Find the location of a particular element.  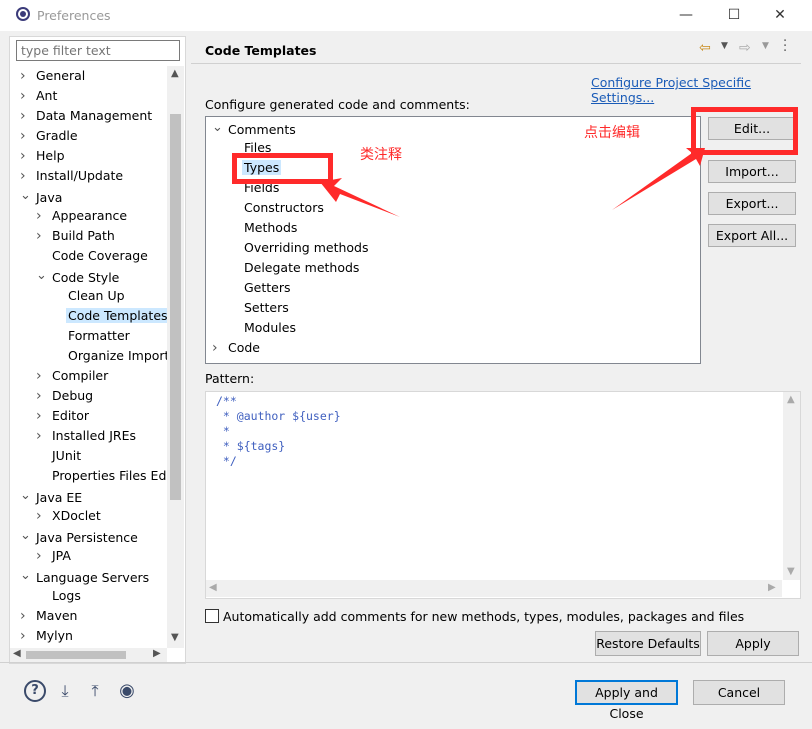

annotation-arrows is located at coordinates (512, 182).